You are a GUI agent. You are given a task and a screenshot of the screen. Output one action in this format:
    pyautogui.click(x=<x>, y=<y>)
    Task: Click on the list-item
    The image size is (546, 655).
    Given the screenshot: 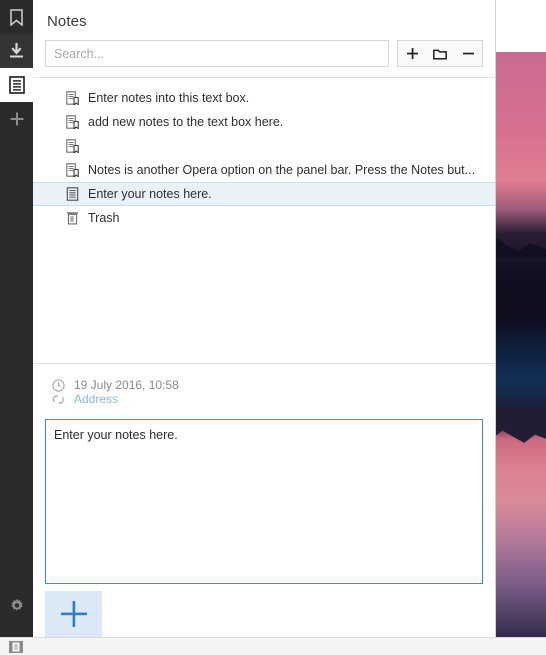 What is the action you would take?
    pyautogui.click(x=264, y=146)
    